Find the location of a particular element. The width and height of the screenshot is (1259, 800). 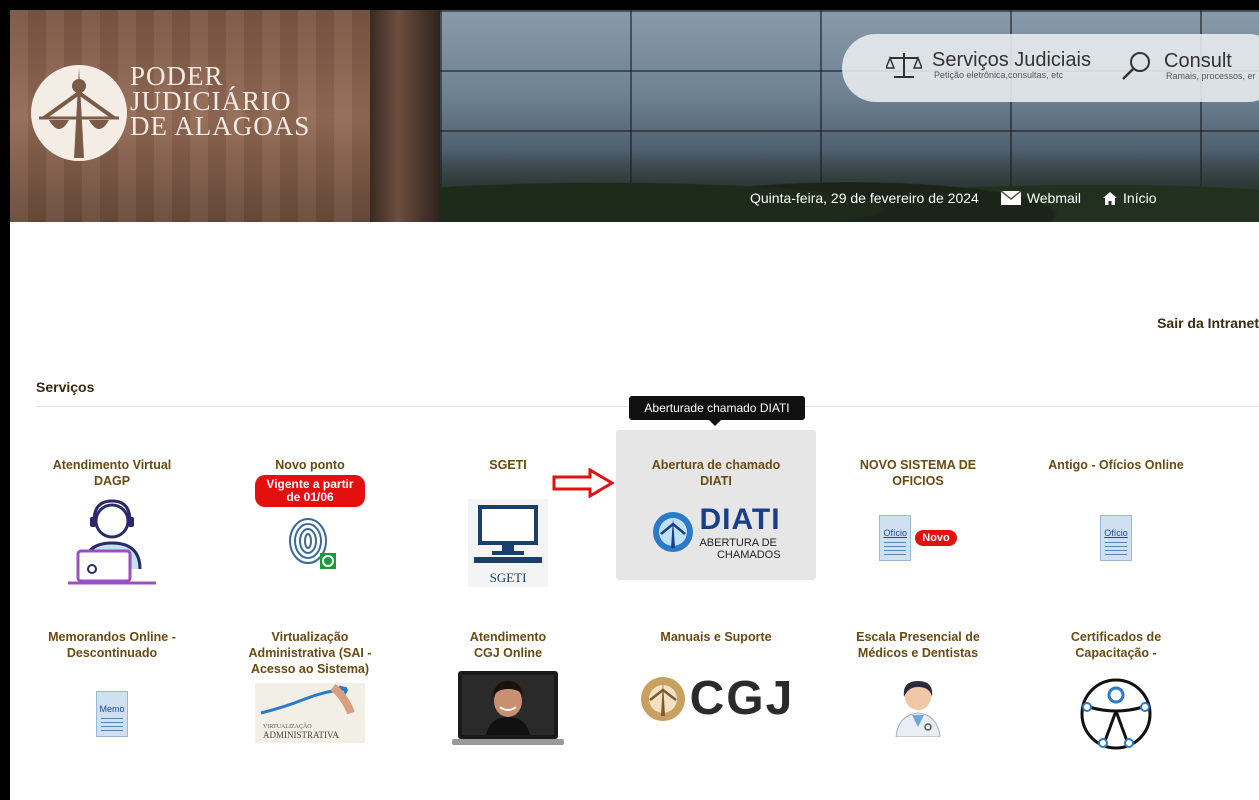

tile-manuais-e-suporte: Manuais e Suporte CGJ is located at coordinates (716, 677).